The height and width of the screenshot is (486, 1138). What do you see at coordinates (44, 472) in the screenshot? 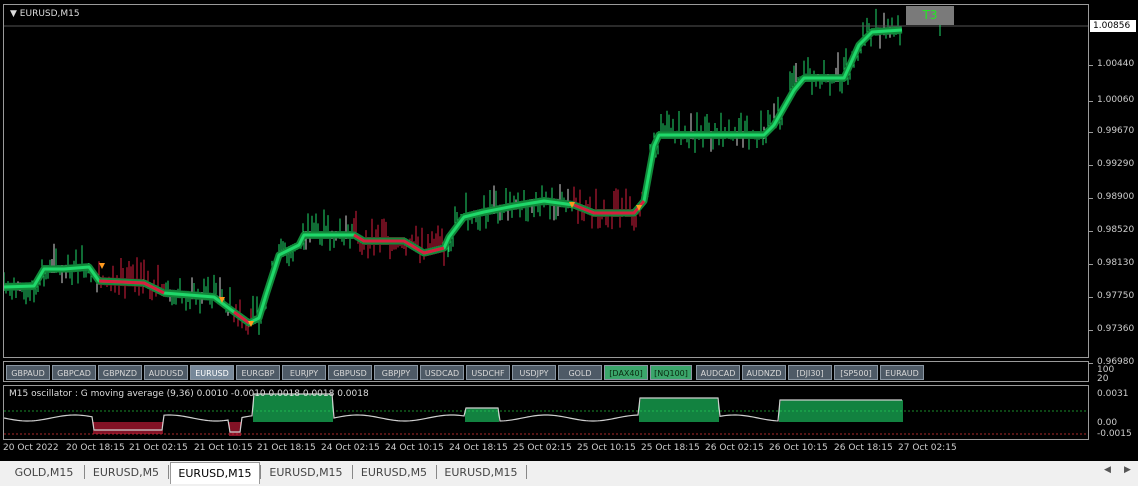
I see `chart-tab: GOLD,M15` at bounding box center [44, 472].